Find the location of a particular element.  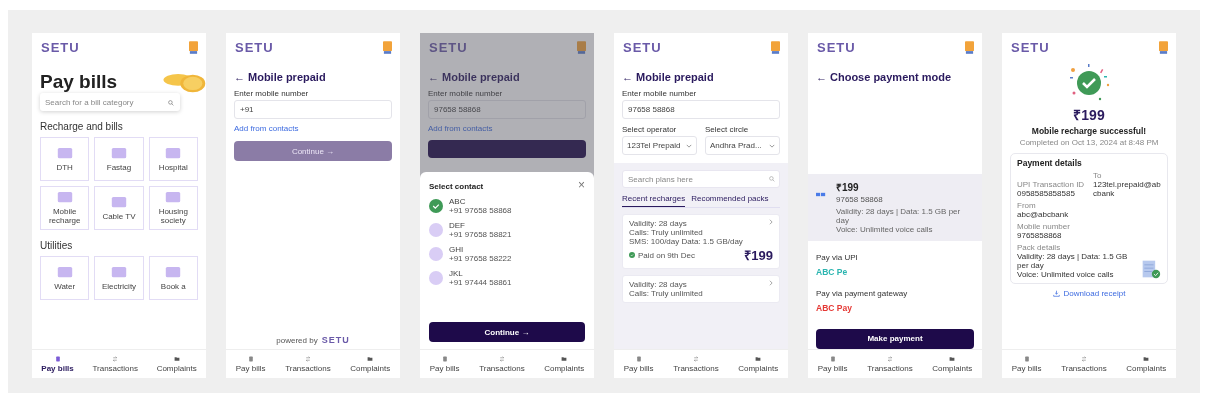

dropdown-field: 123Tel Prepaid is located at coordinates (659, 145).